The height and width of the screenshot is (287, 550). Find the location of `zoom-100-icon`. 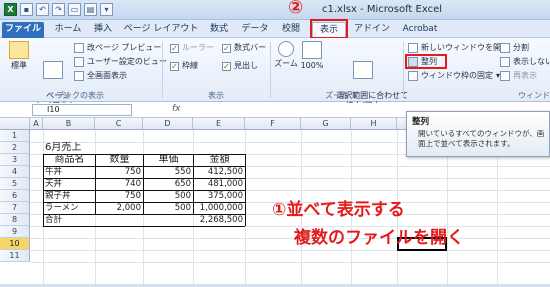

zoom-100-icon is located at coordinates (312, 50).